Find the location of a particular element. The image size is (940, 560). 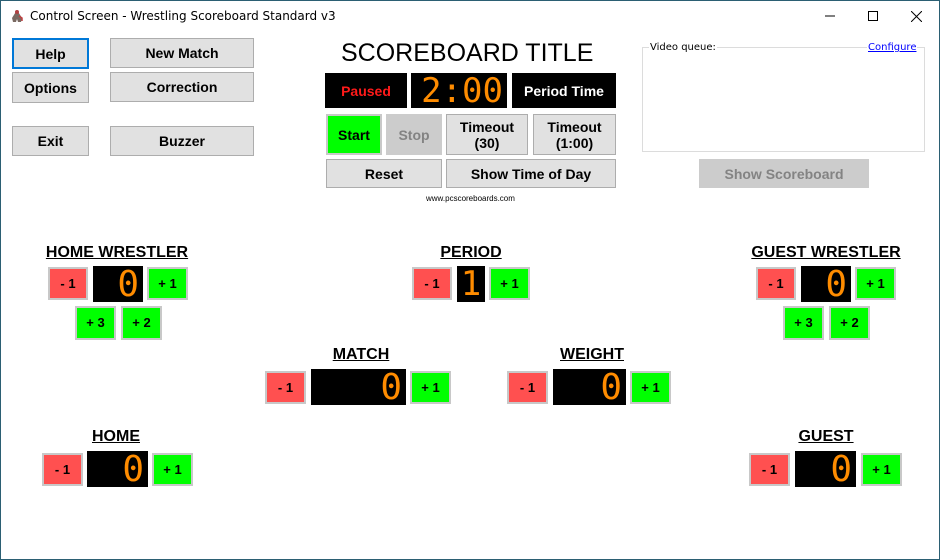

help-button: Help is located at coordinates (50, 53).